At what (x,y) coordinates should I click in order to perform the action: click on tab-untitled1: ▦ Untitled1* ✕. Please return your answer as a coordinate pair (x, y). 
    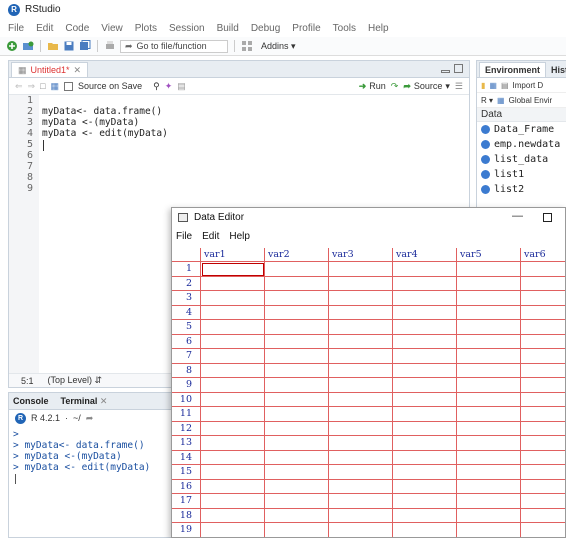
    Looking at the image, I should click on (50, 69).